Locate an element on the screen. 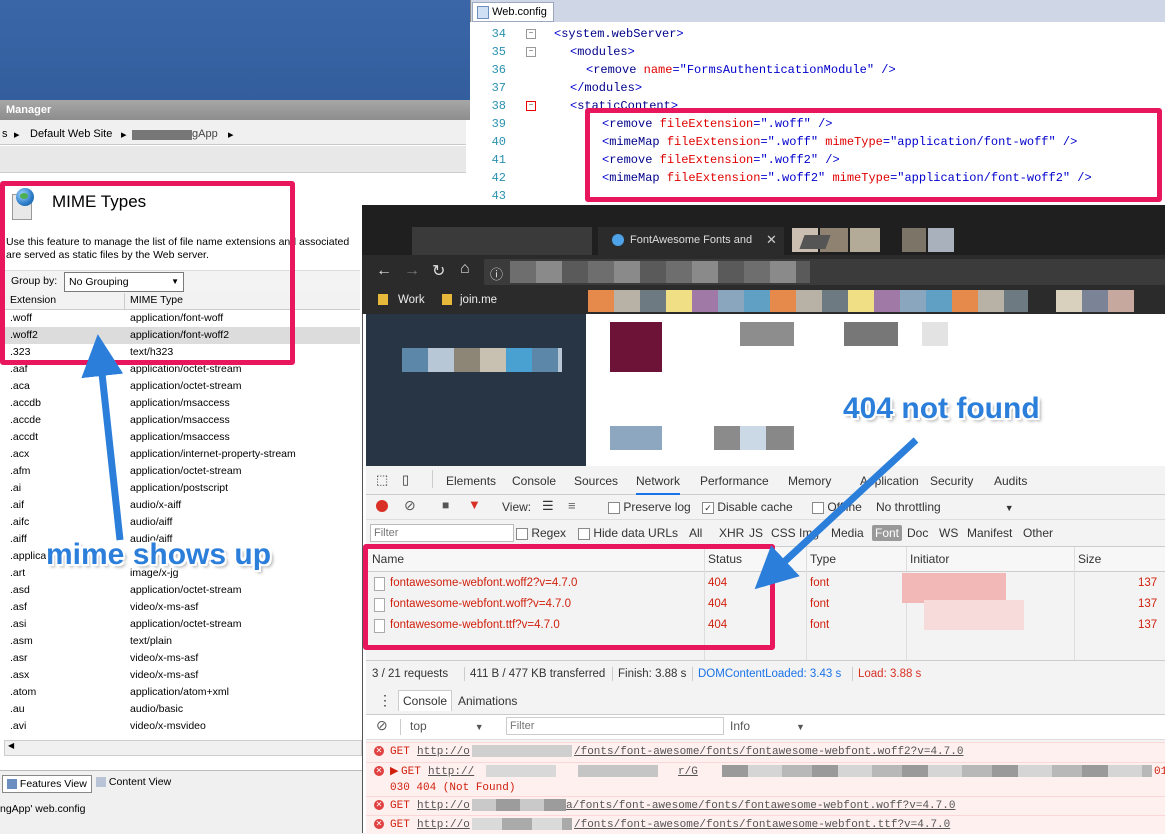 Image resolution: width=1165 pixels, height=834 pixels. annotation-mime-shows-up: mime shows up is located at coordinates (159, 554).